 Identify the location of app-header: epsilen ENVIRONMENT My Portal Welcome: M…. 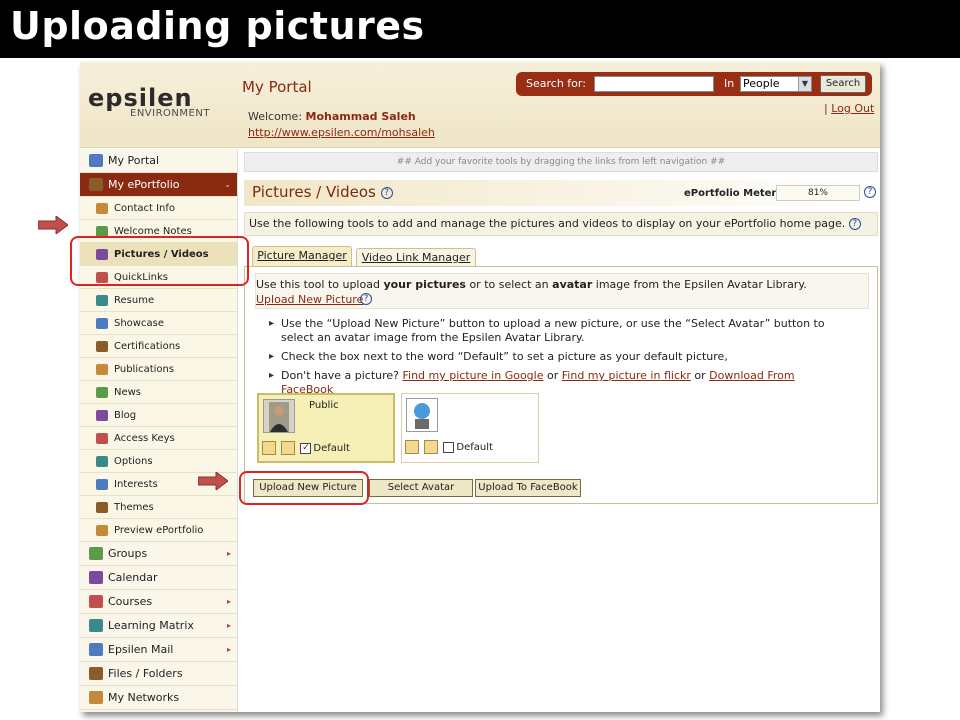
(480, 105).